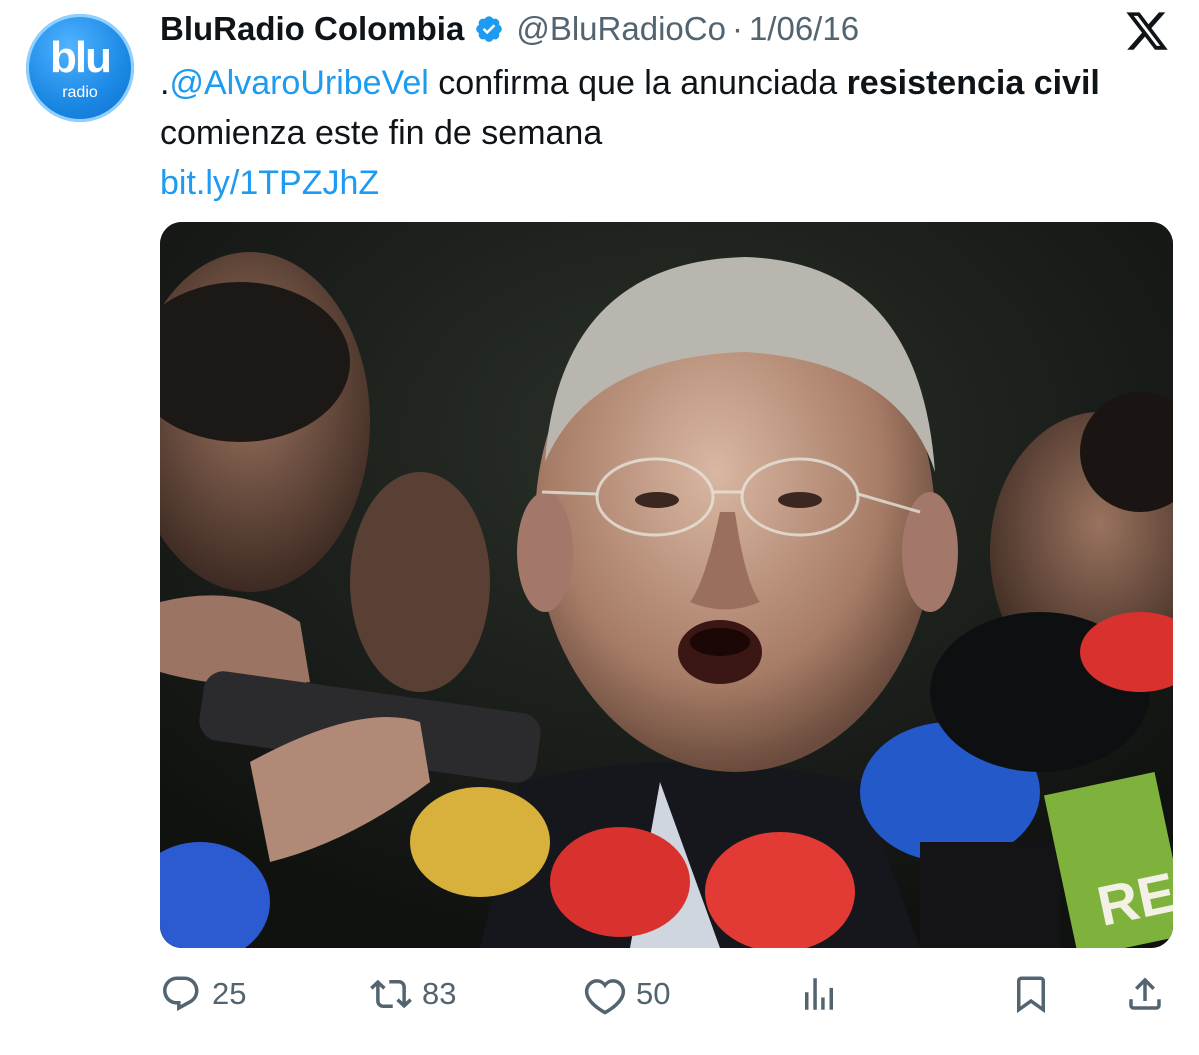  I want to click on views-icon, so click(819, 994).